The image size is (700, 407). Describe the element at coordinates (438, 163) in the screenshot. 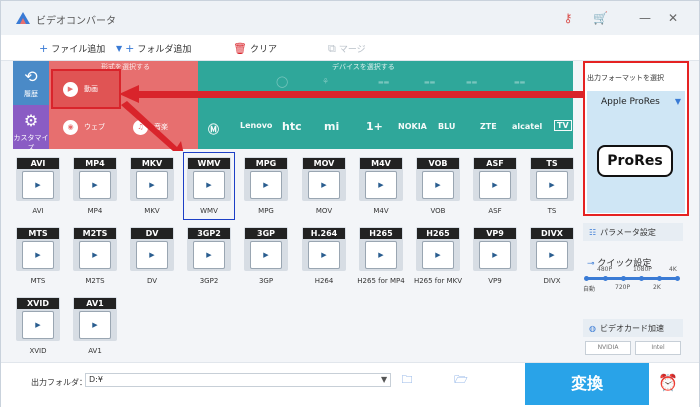

I see `format-tag: VOB` at that location.